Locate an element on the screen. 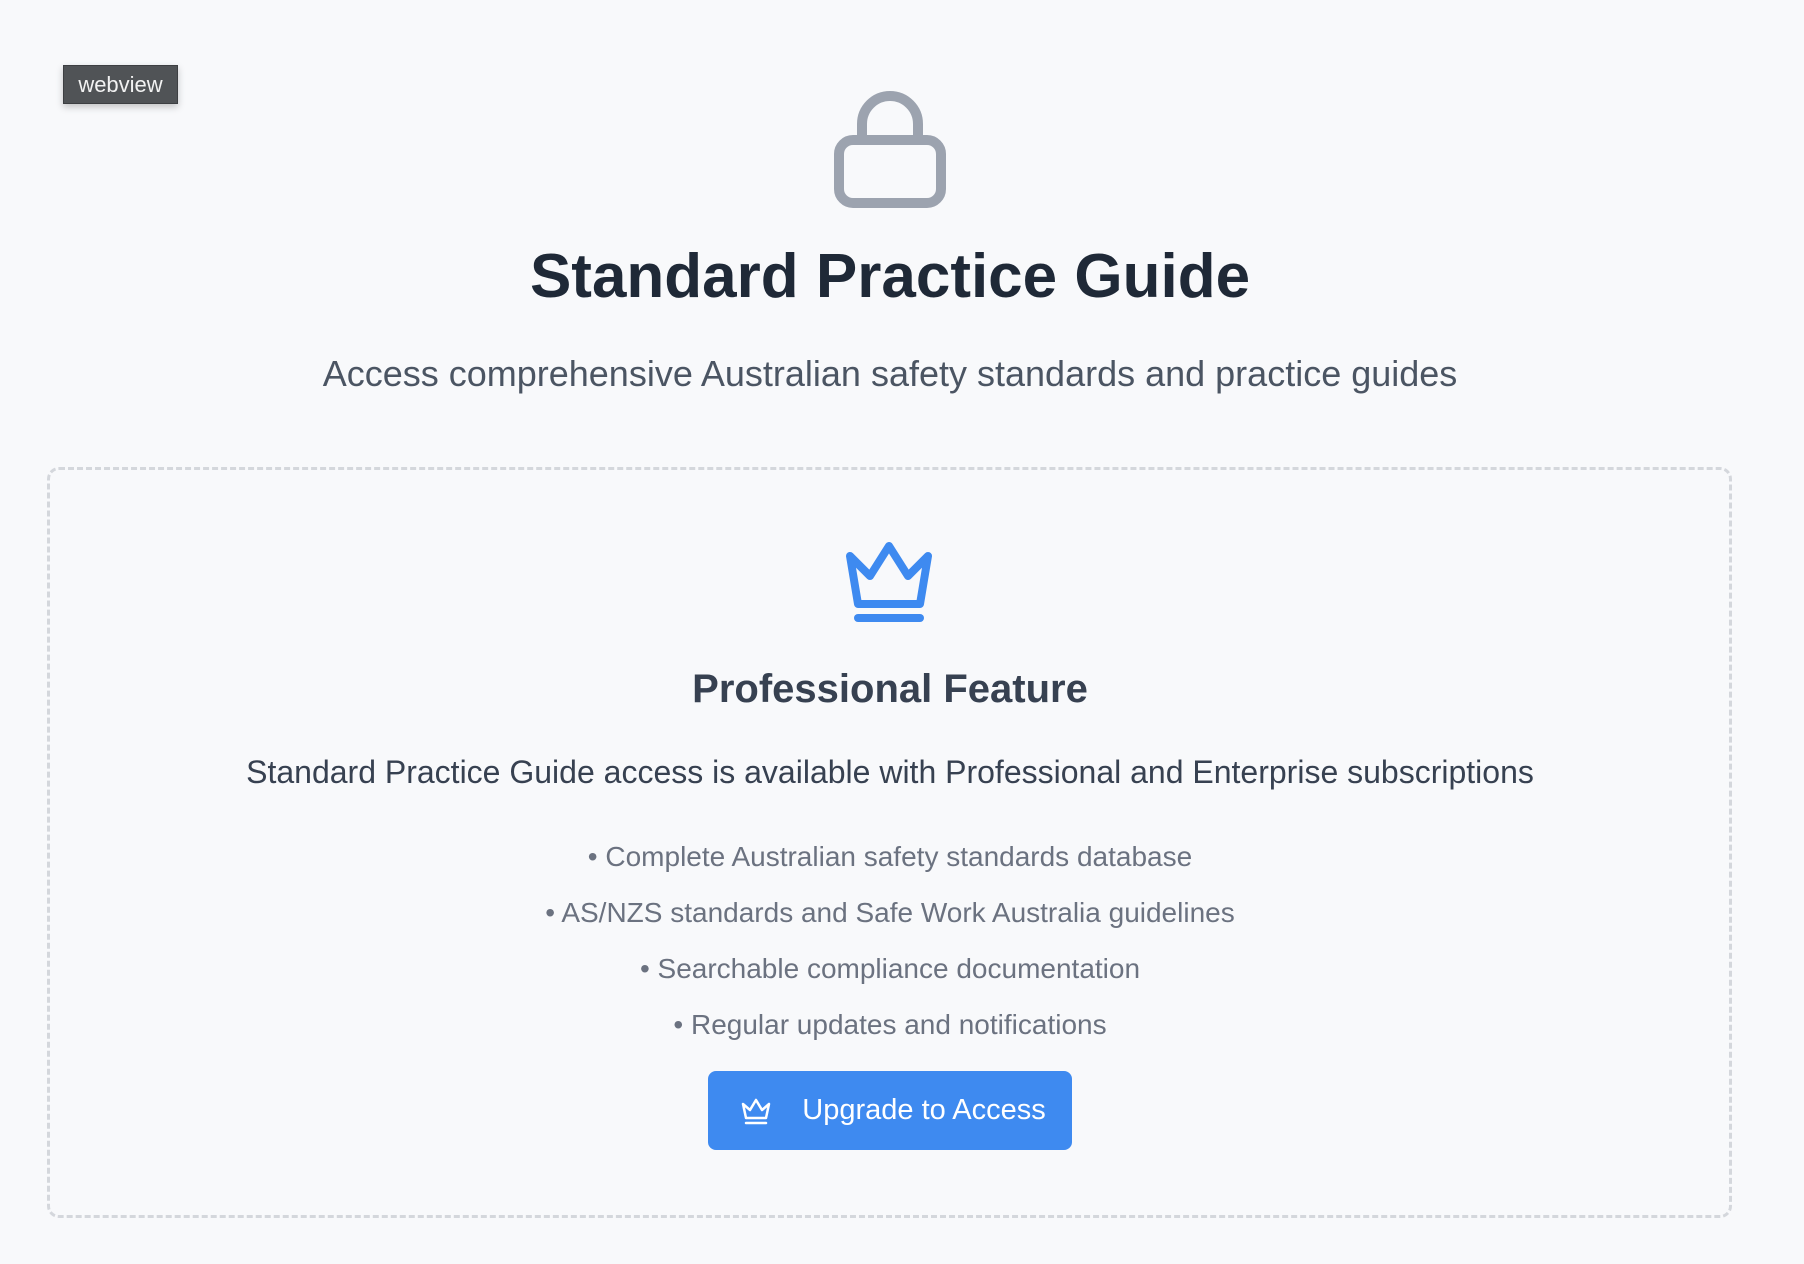 This screenshot has height=1264, width=1804. feature-list-item: • Regular updates and notifications is located at coordinates (890, 1024).